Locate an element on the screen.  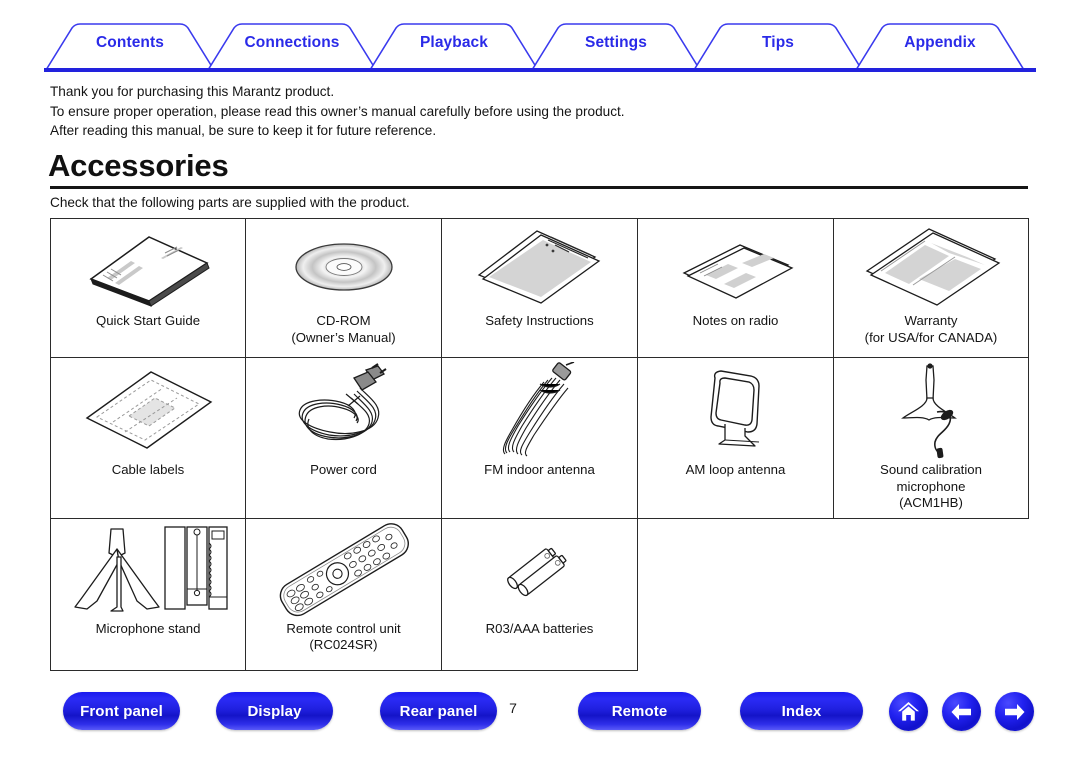
accessory-cell: CD-ROM (Owner’s Manual) is located at coordinates (343, 288).